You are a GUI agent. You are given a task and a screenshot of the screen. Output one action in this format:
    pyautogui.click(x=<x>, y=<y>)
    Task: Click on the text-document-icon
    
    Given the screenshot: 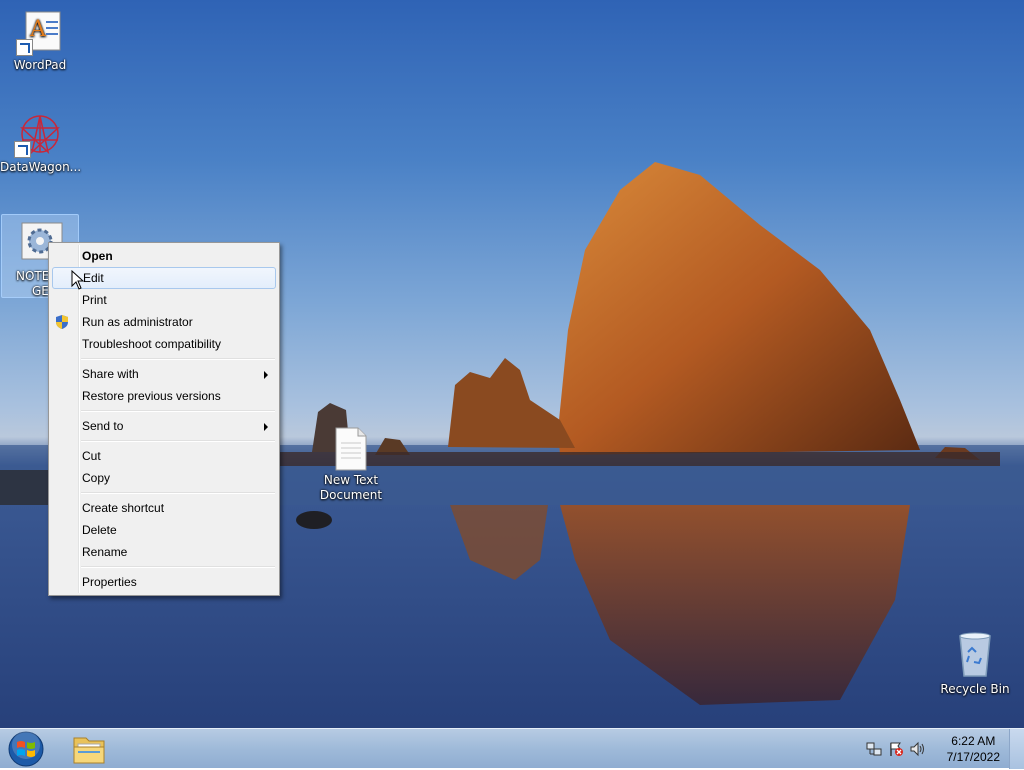 What is the action you would take?
    pyautogui.click(x=351, y=449)
    